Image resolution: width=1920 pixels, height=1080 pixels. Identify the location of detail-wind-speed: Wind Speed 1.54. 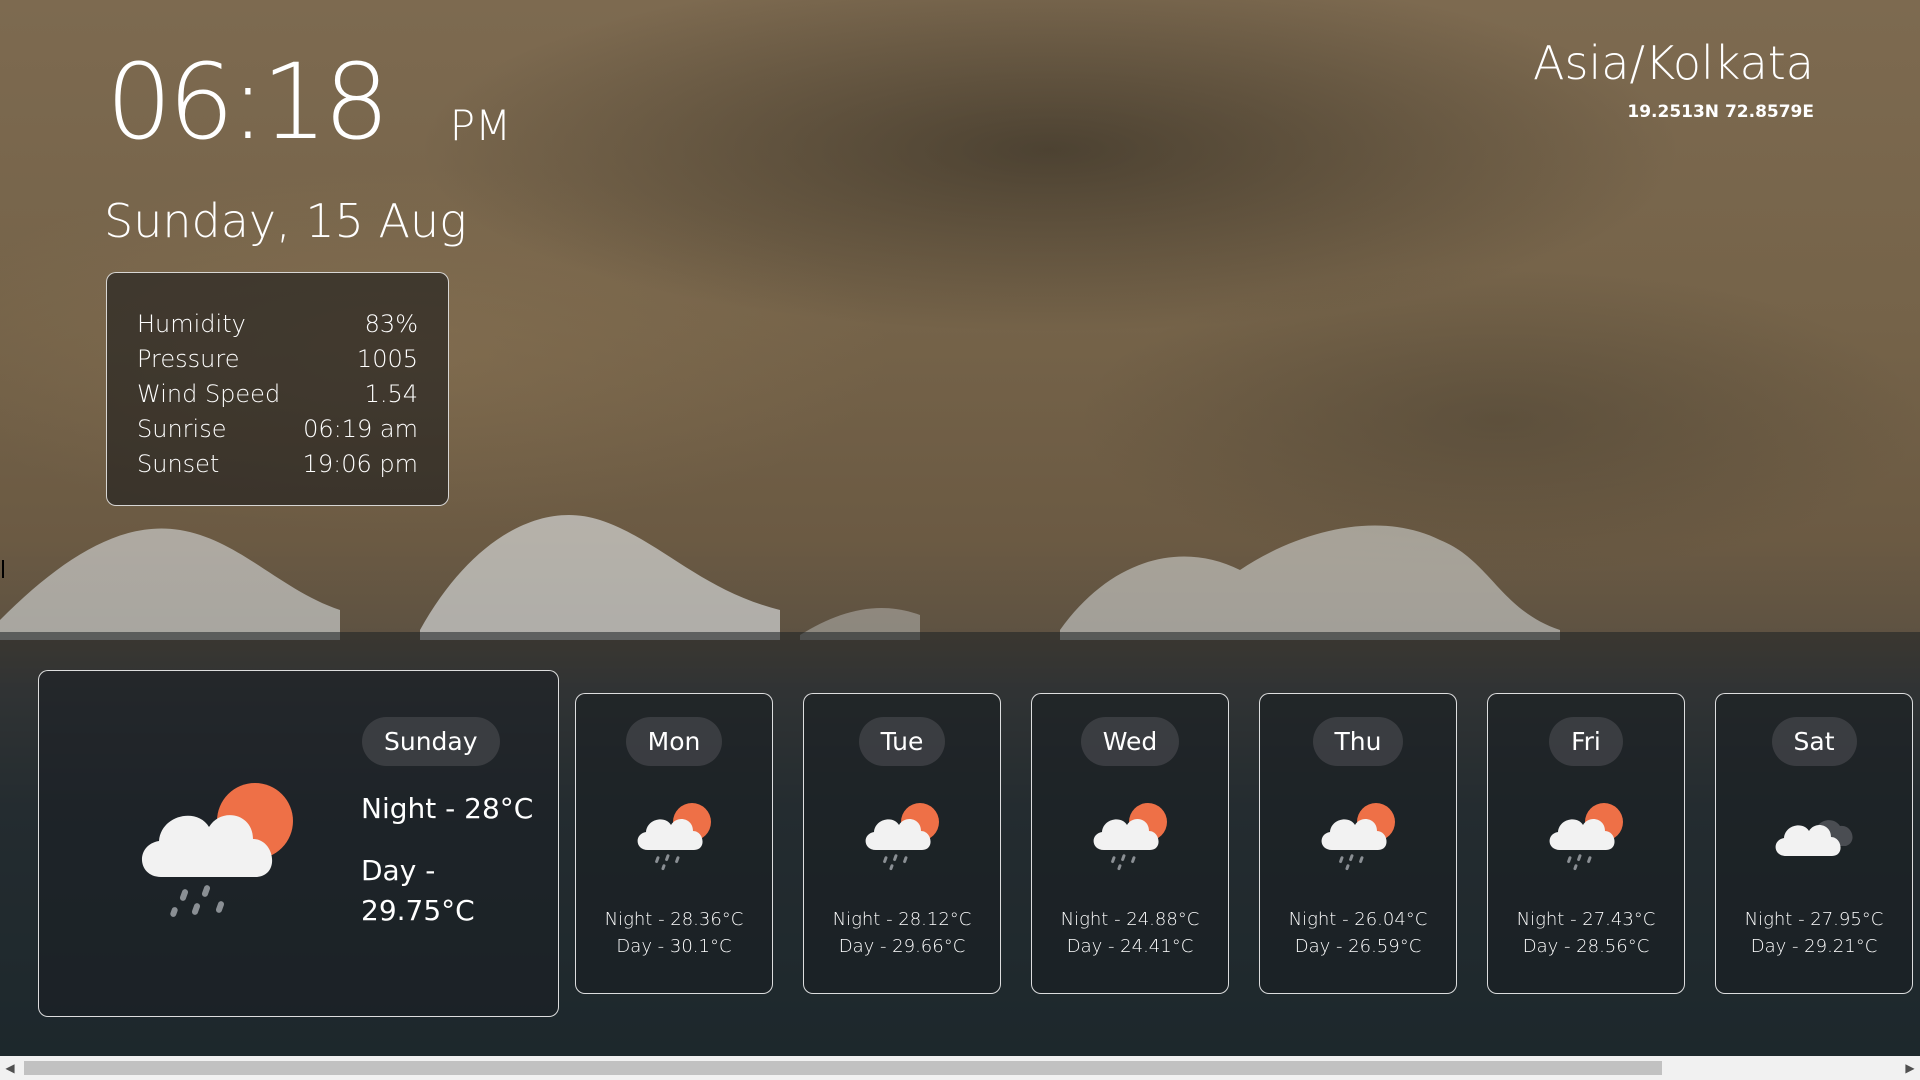
(277, 394).